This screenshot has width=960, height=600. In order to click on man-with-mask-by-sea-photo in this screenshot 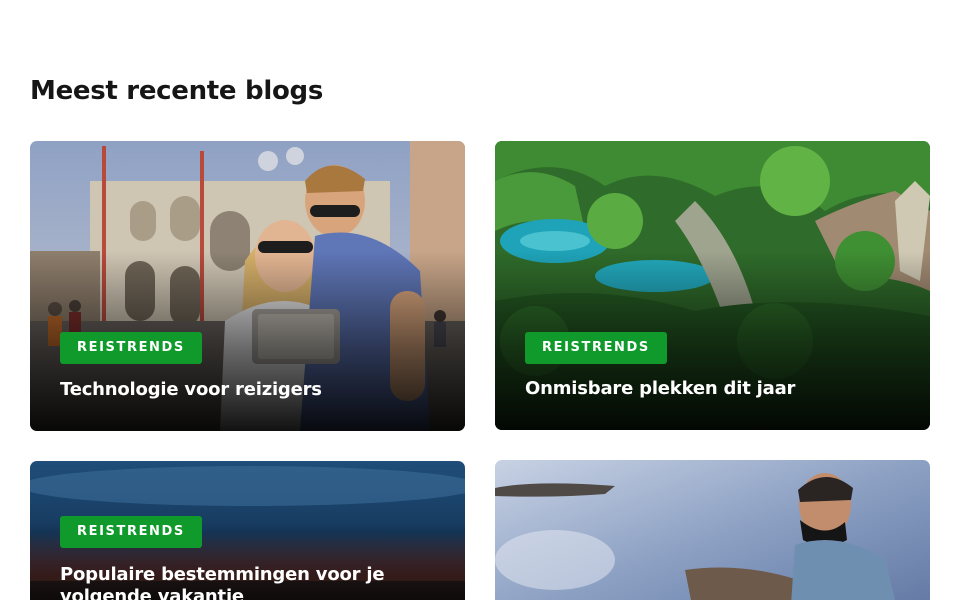, I will do `click(712, 530)`.